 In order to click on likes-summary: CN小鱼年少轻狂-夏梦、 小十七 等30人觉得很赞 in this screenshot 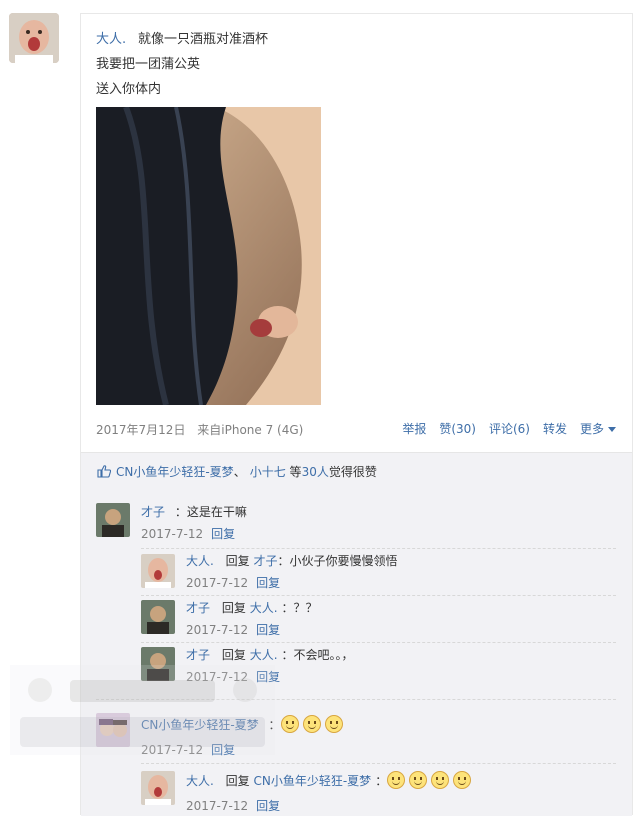, I will do `click(237, 471)`.